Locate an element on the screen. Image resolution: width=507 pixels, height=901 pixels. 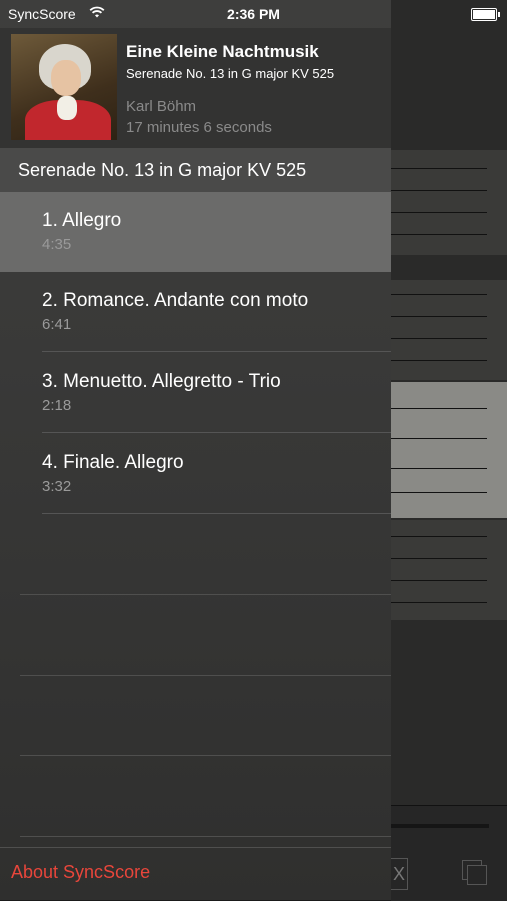
pages-icon is located at coordinates (474, 872).